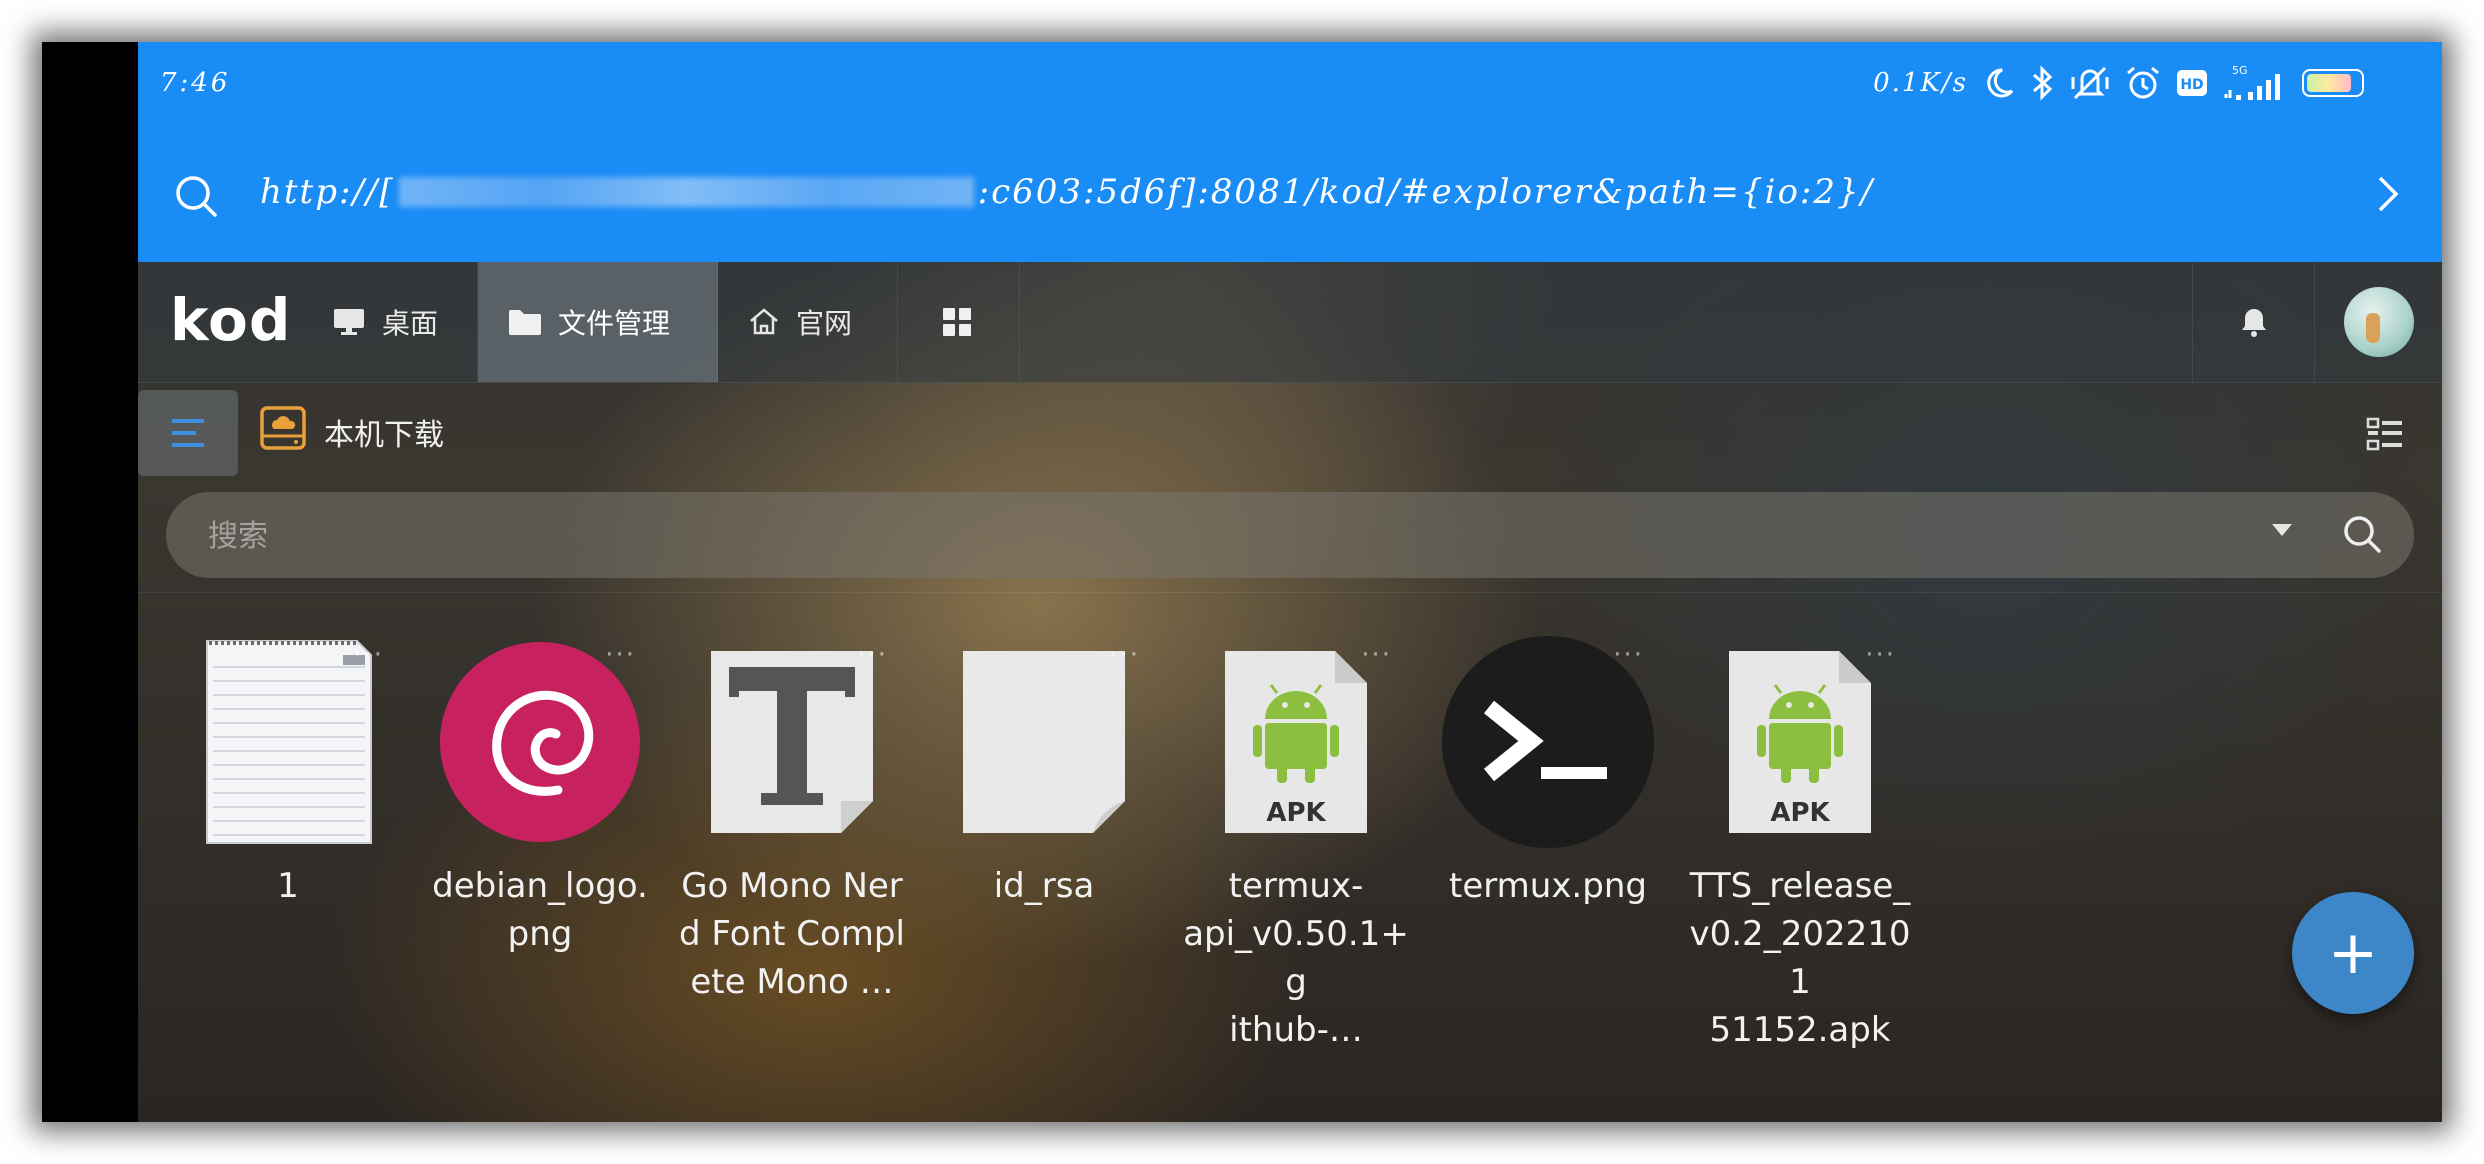 The height and width of the screenshot is (1164, 2484). Describe the element at coordinates (288, 782) in the screenshot. I see `file-item: ··· 1` at that location.